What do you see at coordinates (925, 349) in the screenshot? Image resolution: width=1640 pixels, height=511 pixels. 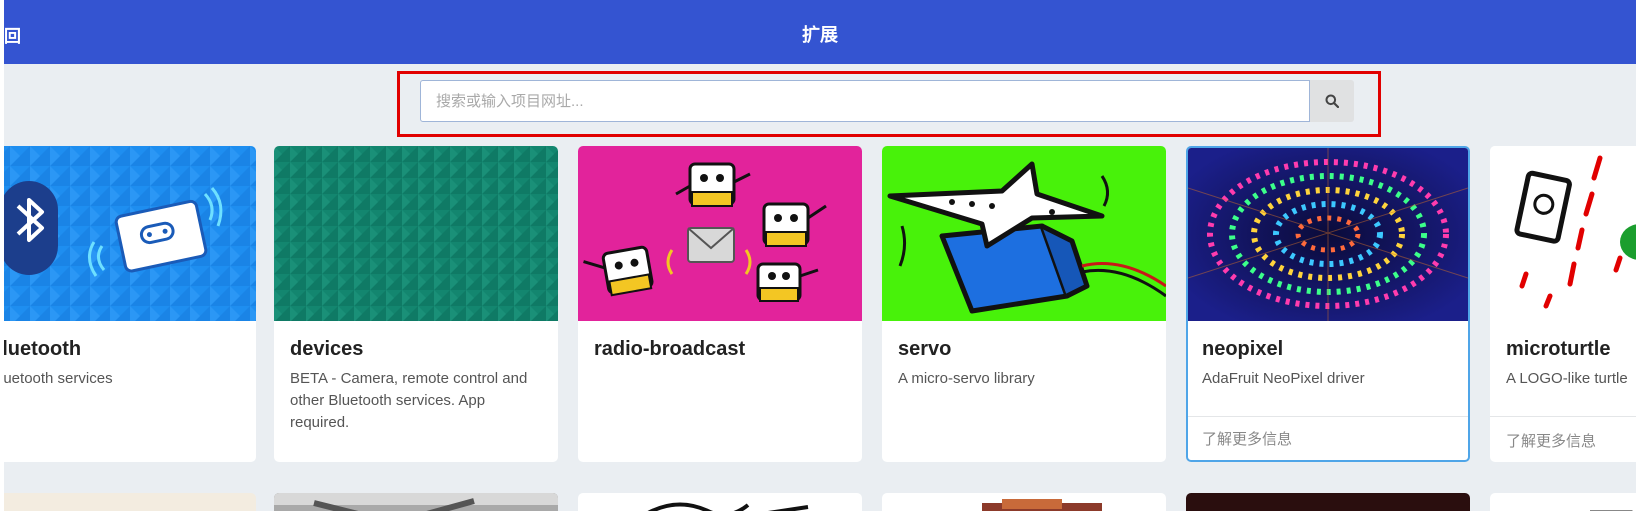 I see `card-title: servo` at bounding box center [925, 349].